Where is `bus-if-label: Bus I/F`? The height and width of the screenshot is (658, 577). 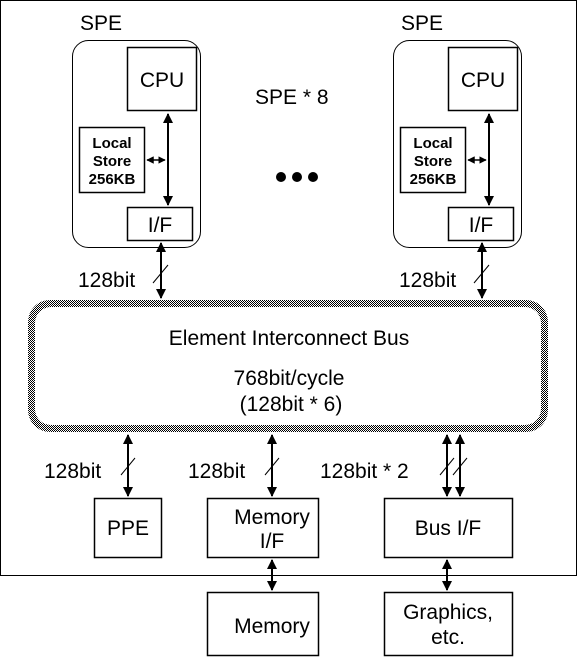
bus-if-label: Bus I/F is located at coordinates (448, 528).